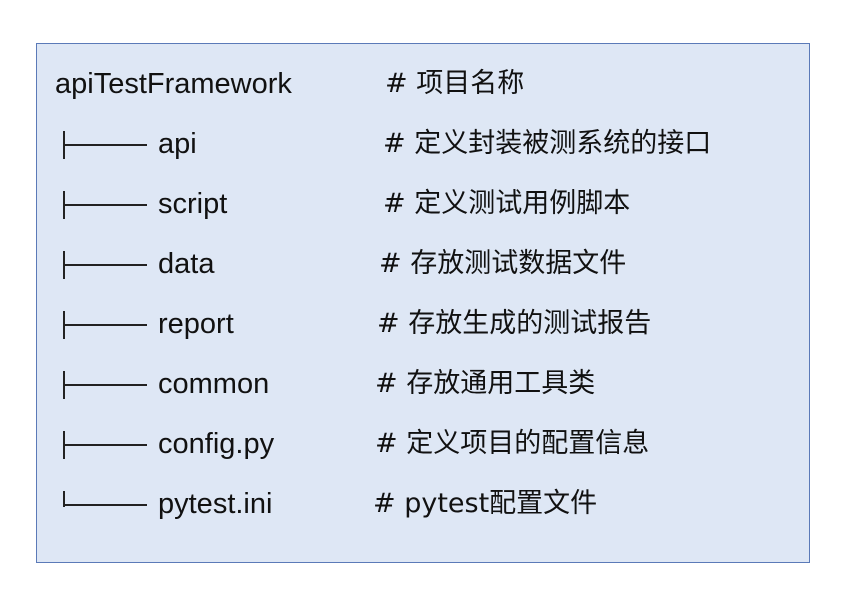 The width and height of the screenshot is (856, 595). Describe the element at coordinates (105, 504) in the screenshot. I see `tree-branch-connector-last` at that location.